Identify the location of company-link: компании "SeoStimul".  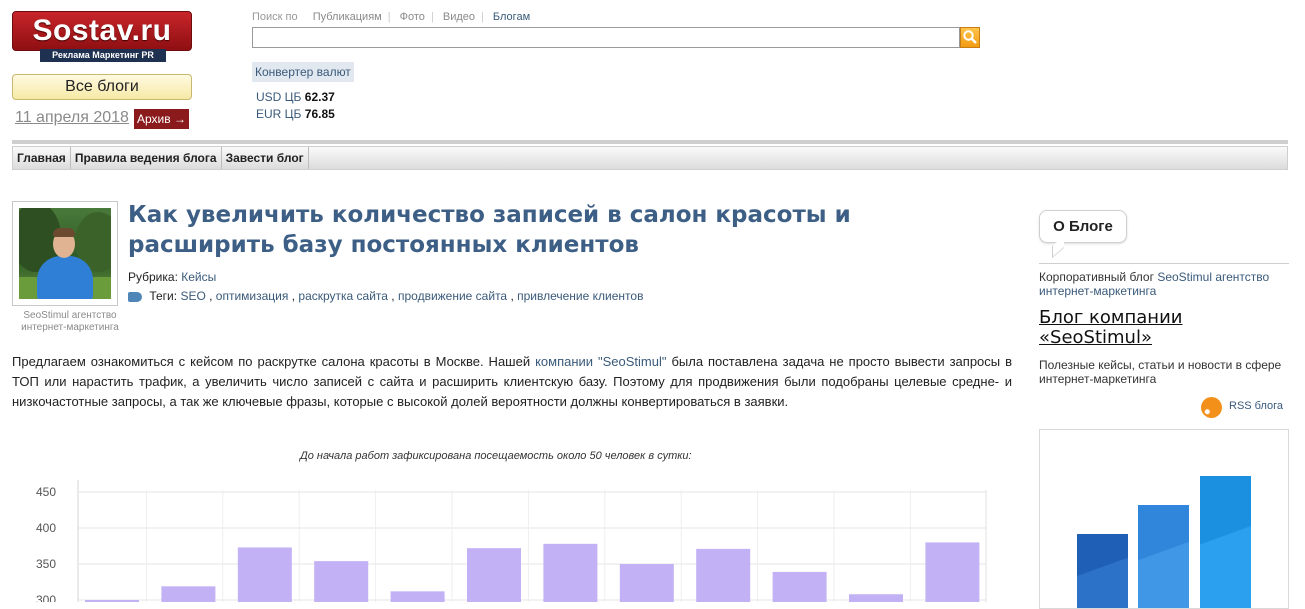
(600, 361).